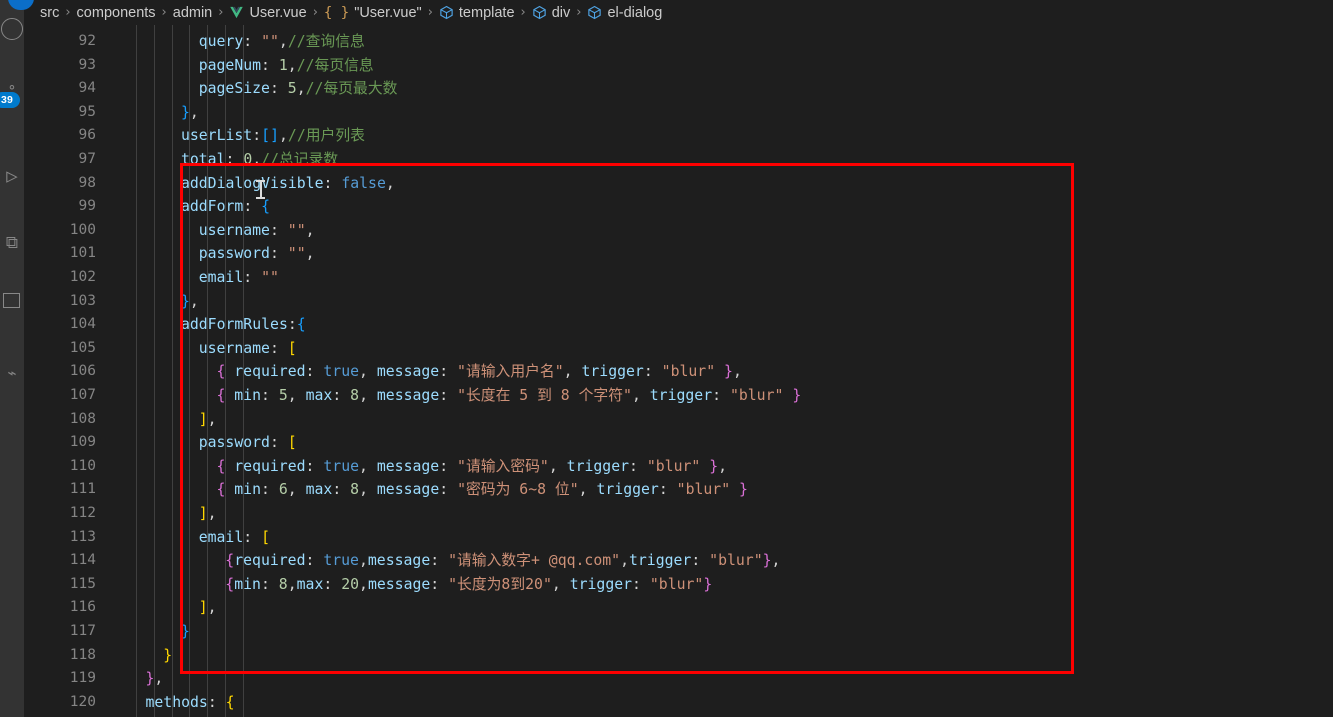 The width and height of the screenshot is (1333, 717). What do you see at coordinates (82, 631) in the screenshot?
I see `line-number: 117` at bounding box center [82, 631].